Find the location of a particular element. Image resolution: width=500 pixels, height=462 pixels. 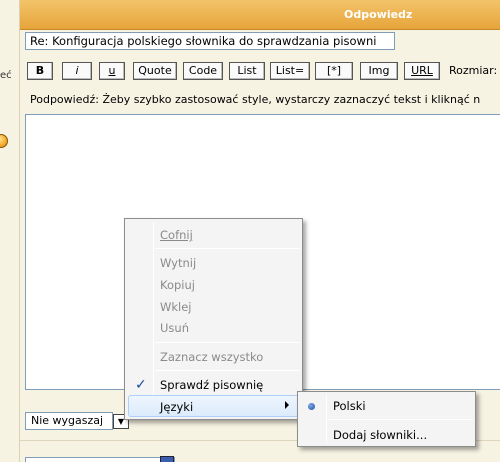

italic-button: i is located at coordinates (77, 71).